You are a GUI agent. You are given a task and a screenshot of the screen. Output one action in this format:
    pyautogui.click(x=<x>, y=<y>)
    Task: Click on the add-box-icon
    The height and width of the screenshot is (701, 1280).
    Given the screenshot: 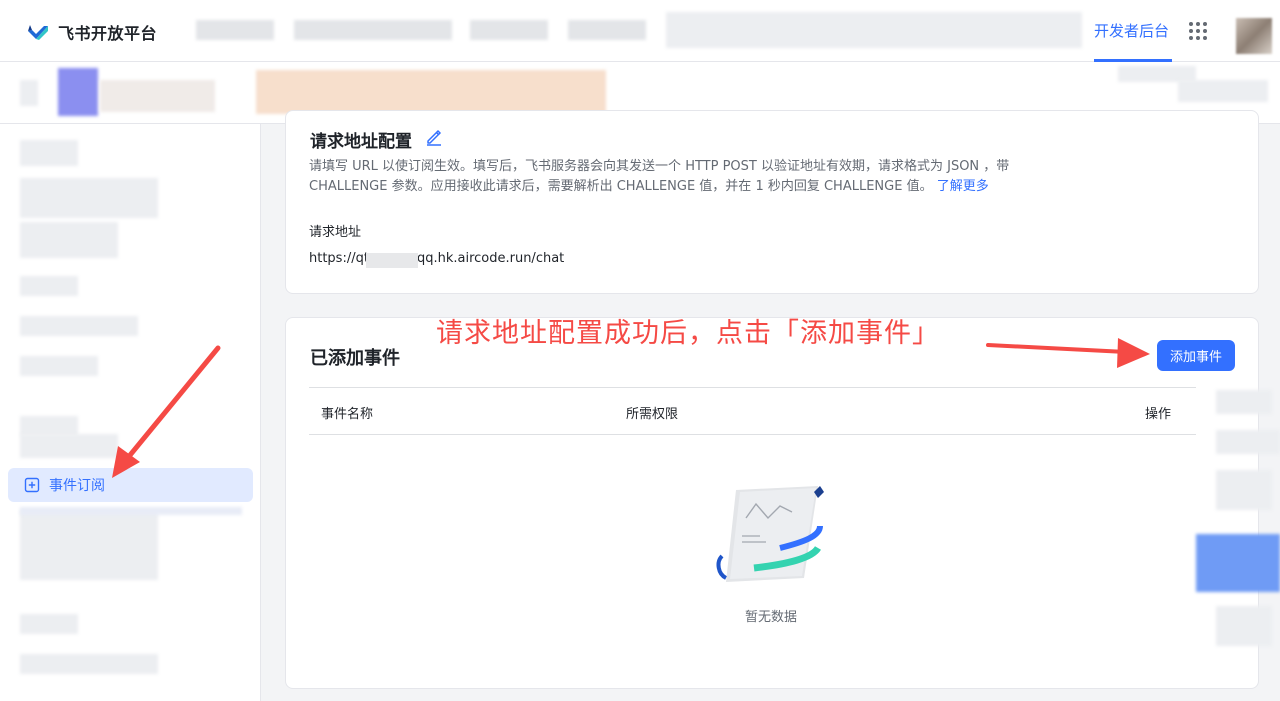 What is the action you would take?
    pyautogui.click(x=32, y=485)
    